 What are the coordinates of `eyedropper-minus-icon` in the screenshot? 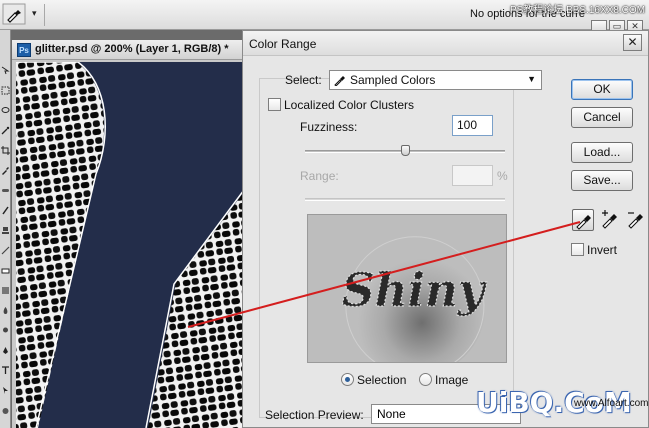 It's located at (635, 220).